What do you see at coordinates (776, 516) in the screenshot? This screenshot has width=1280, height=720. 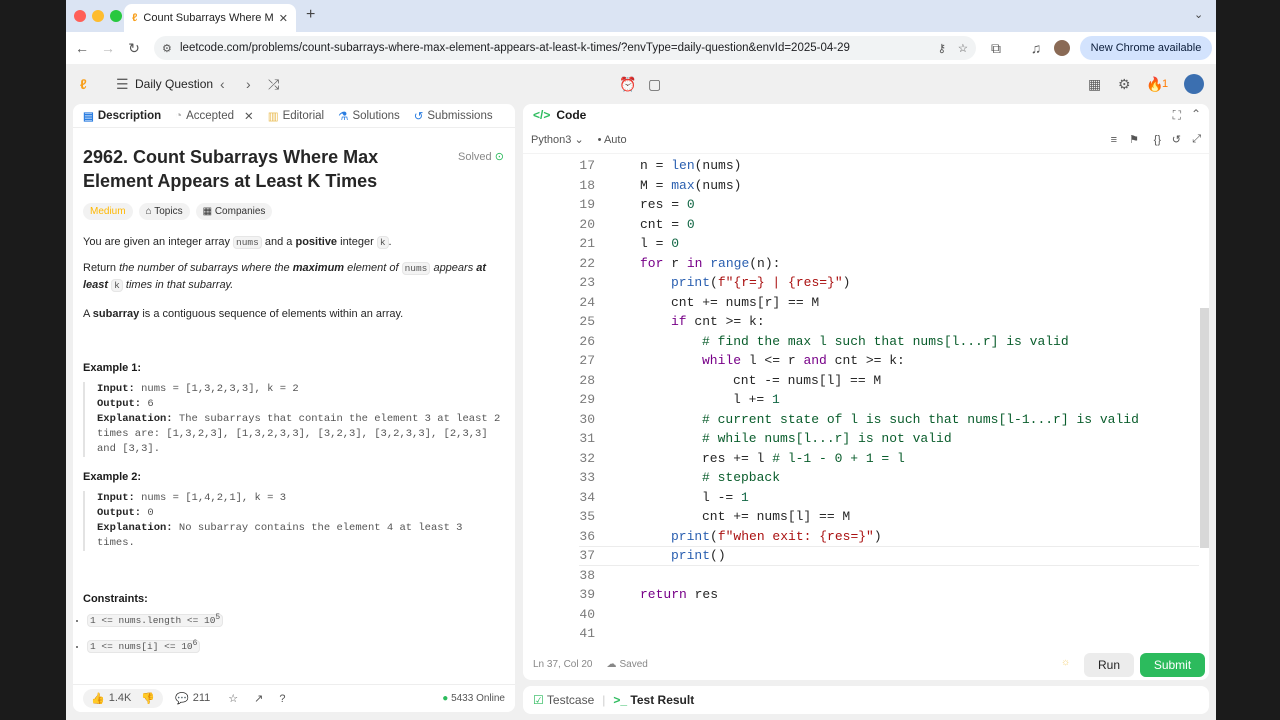 I see `code-line: cnt += nums[l] == M` at bounding box center [776, 516].